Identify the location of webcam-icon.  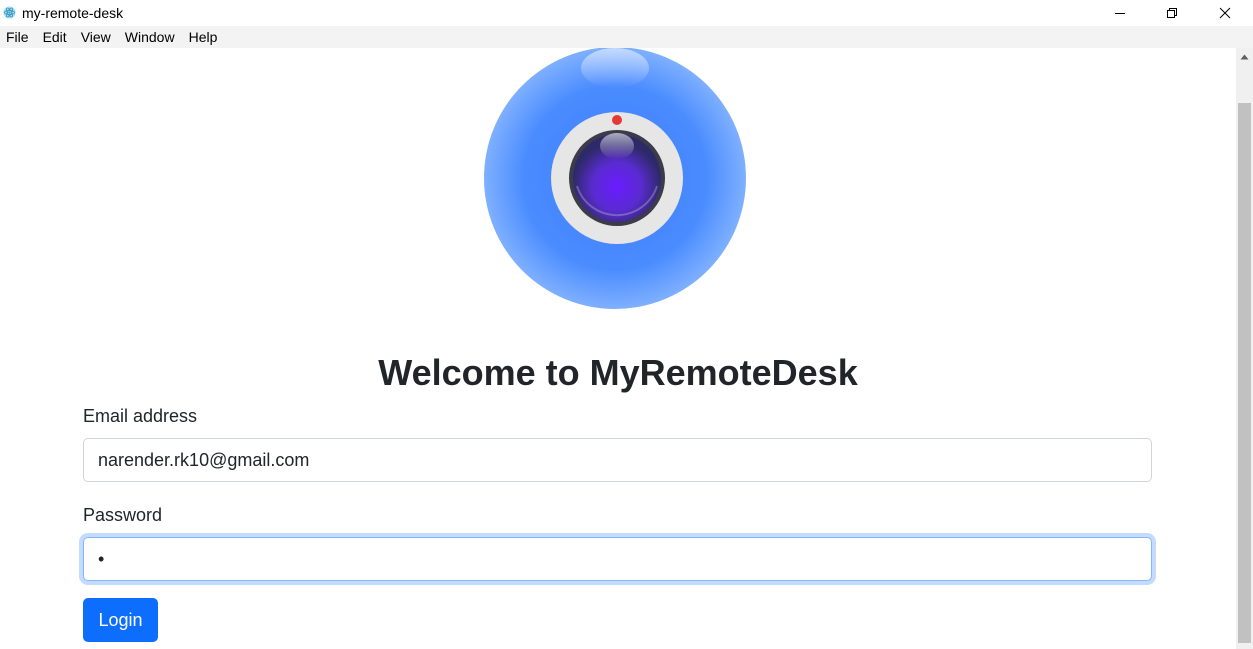
(615, 178).